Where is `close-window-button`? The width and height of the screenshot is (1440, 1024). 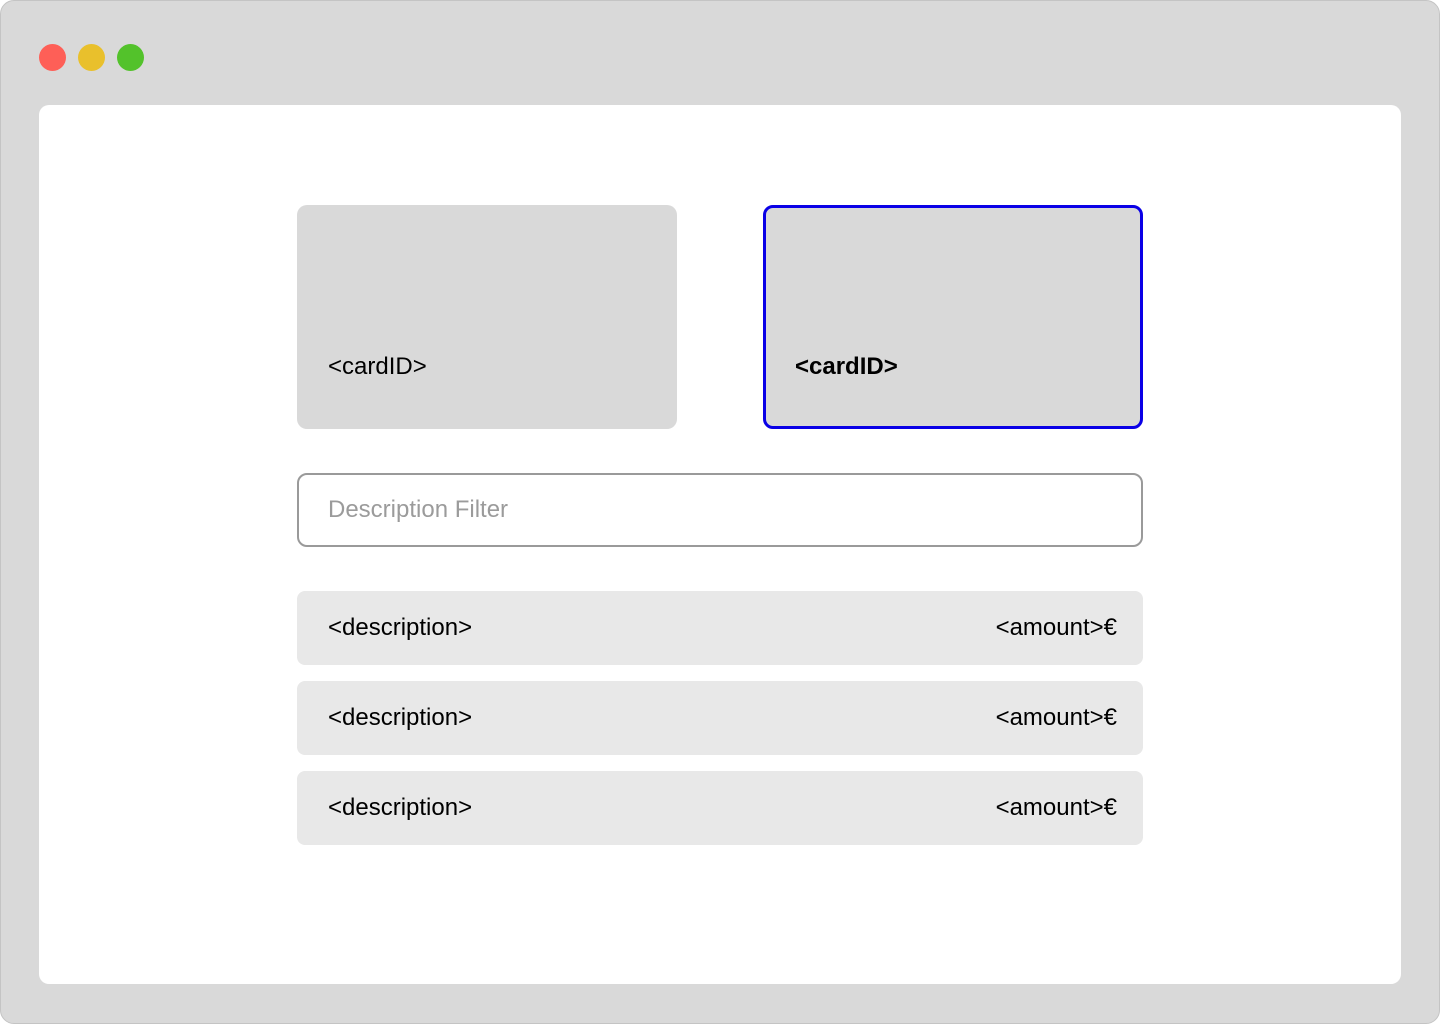
close-window-button is located at coordinates (52, 57).